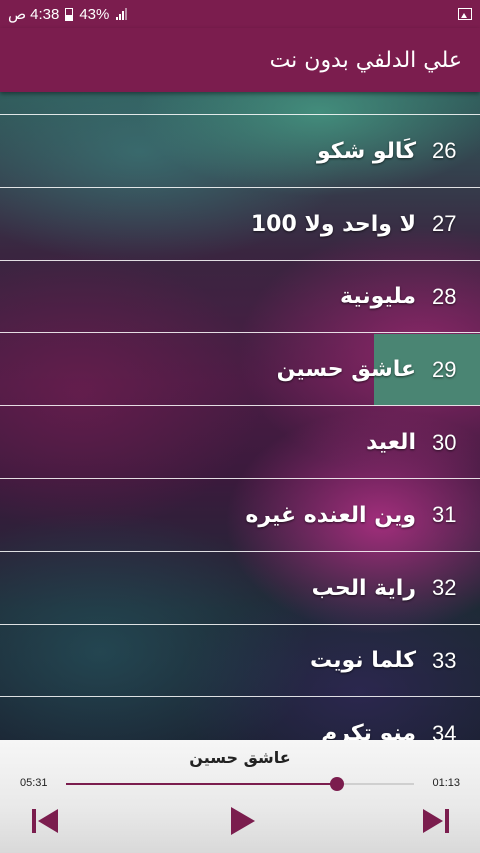 Image resolution: width=480 pixels, height=853 pixels. I want to click on player-bar: عاشق حسين 05:31 01:13, so click(240, 796).